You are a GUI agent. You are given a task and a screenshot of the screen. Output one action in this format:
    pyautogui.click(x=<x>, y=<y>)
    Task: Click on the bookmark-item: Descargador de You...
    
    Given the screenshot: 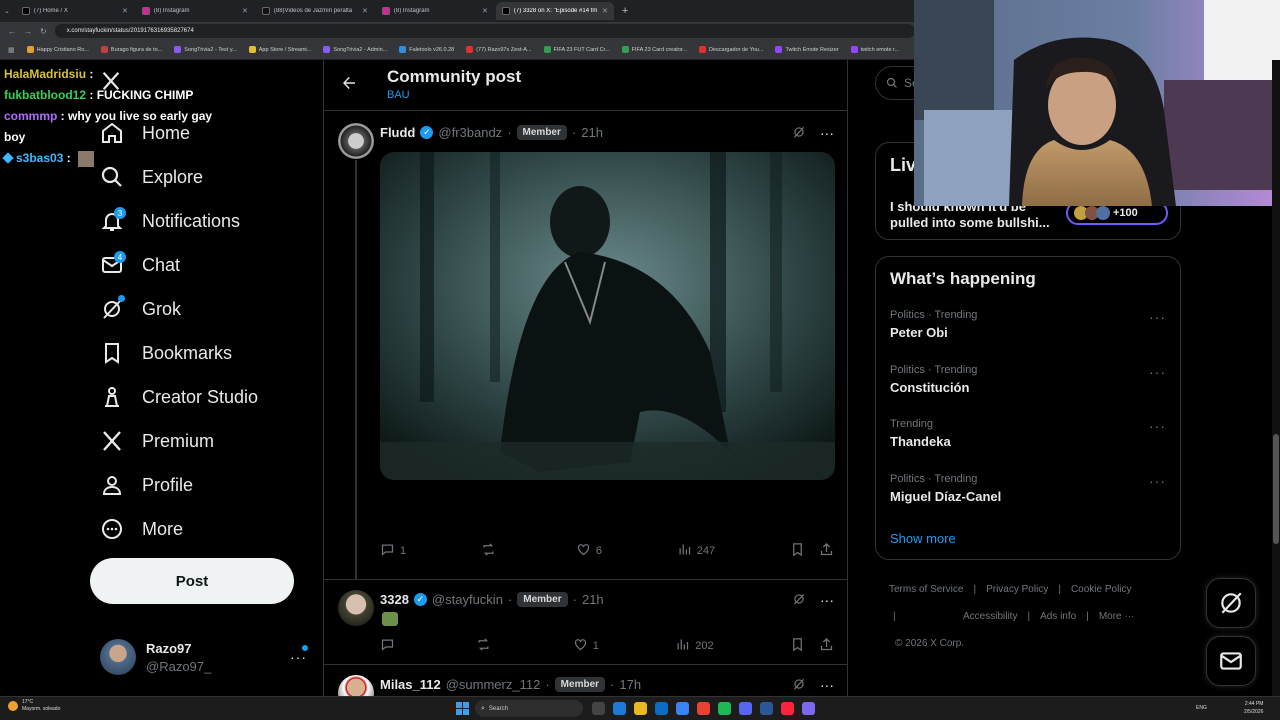 What is the action you would take?
    pyautogui.click(x=731, y=49)
    